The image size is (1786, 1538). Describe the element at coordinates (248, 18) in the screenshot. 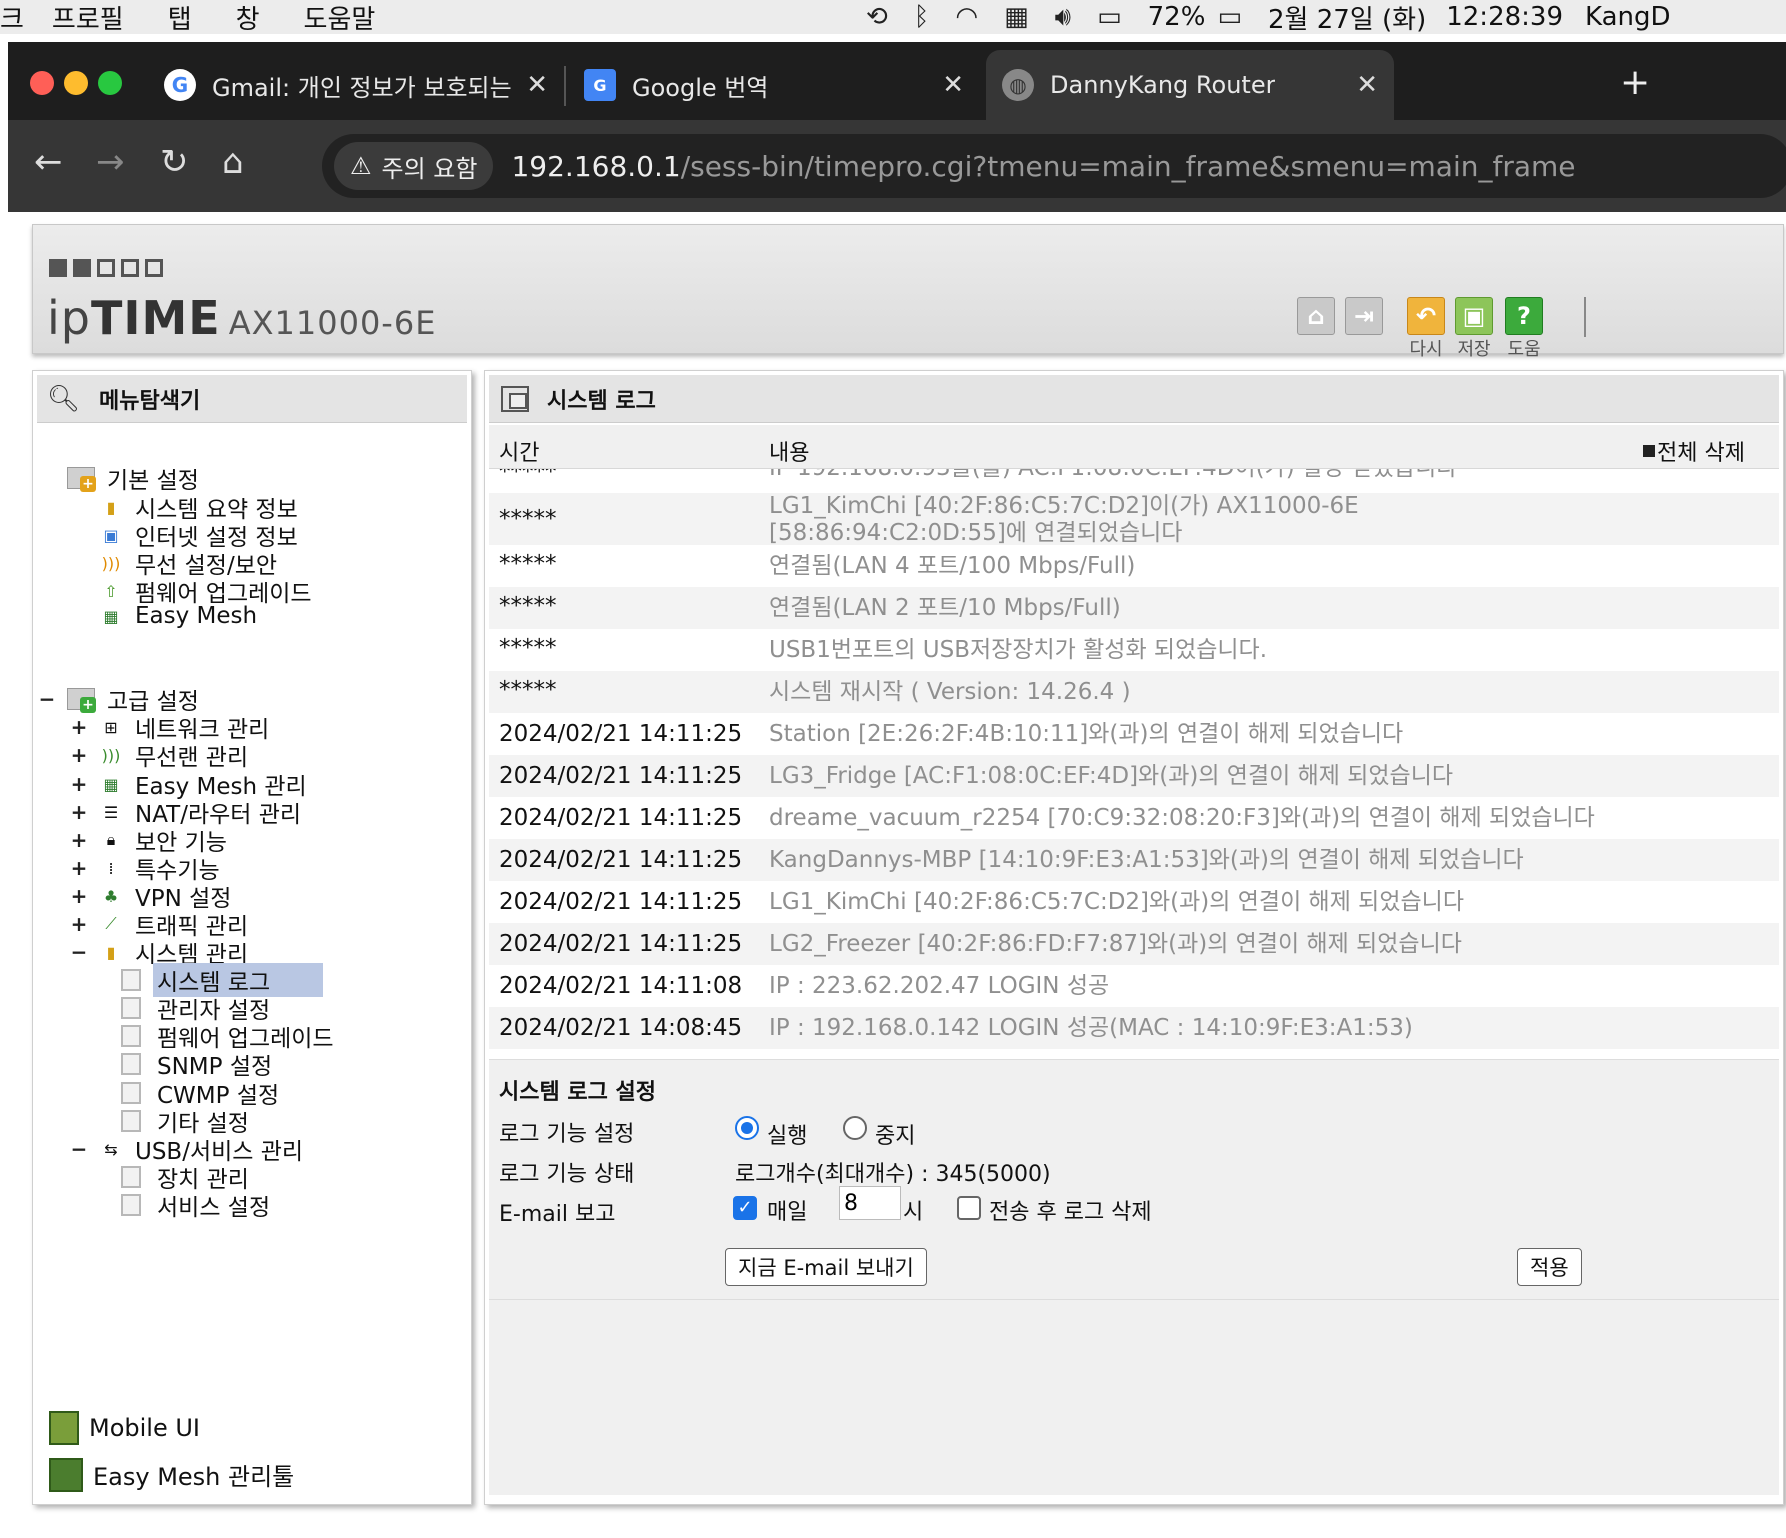

I see `menu-window: 창` at that location.